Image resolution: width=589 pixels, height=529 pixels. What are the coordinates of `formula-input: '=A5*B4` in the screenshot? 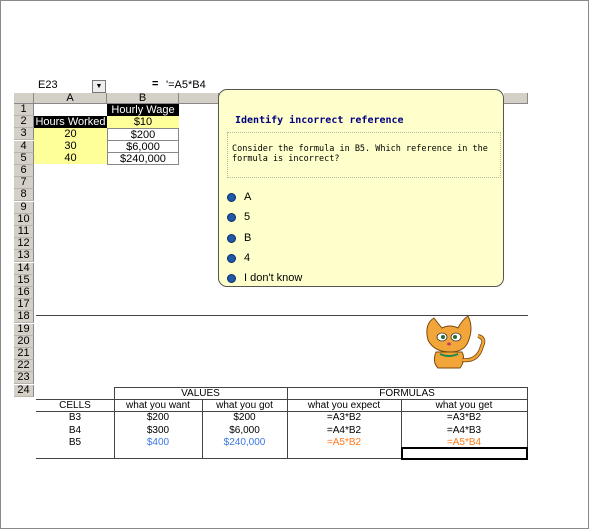 It's located at (186, 85).